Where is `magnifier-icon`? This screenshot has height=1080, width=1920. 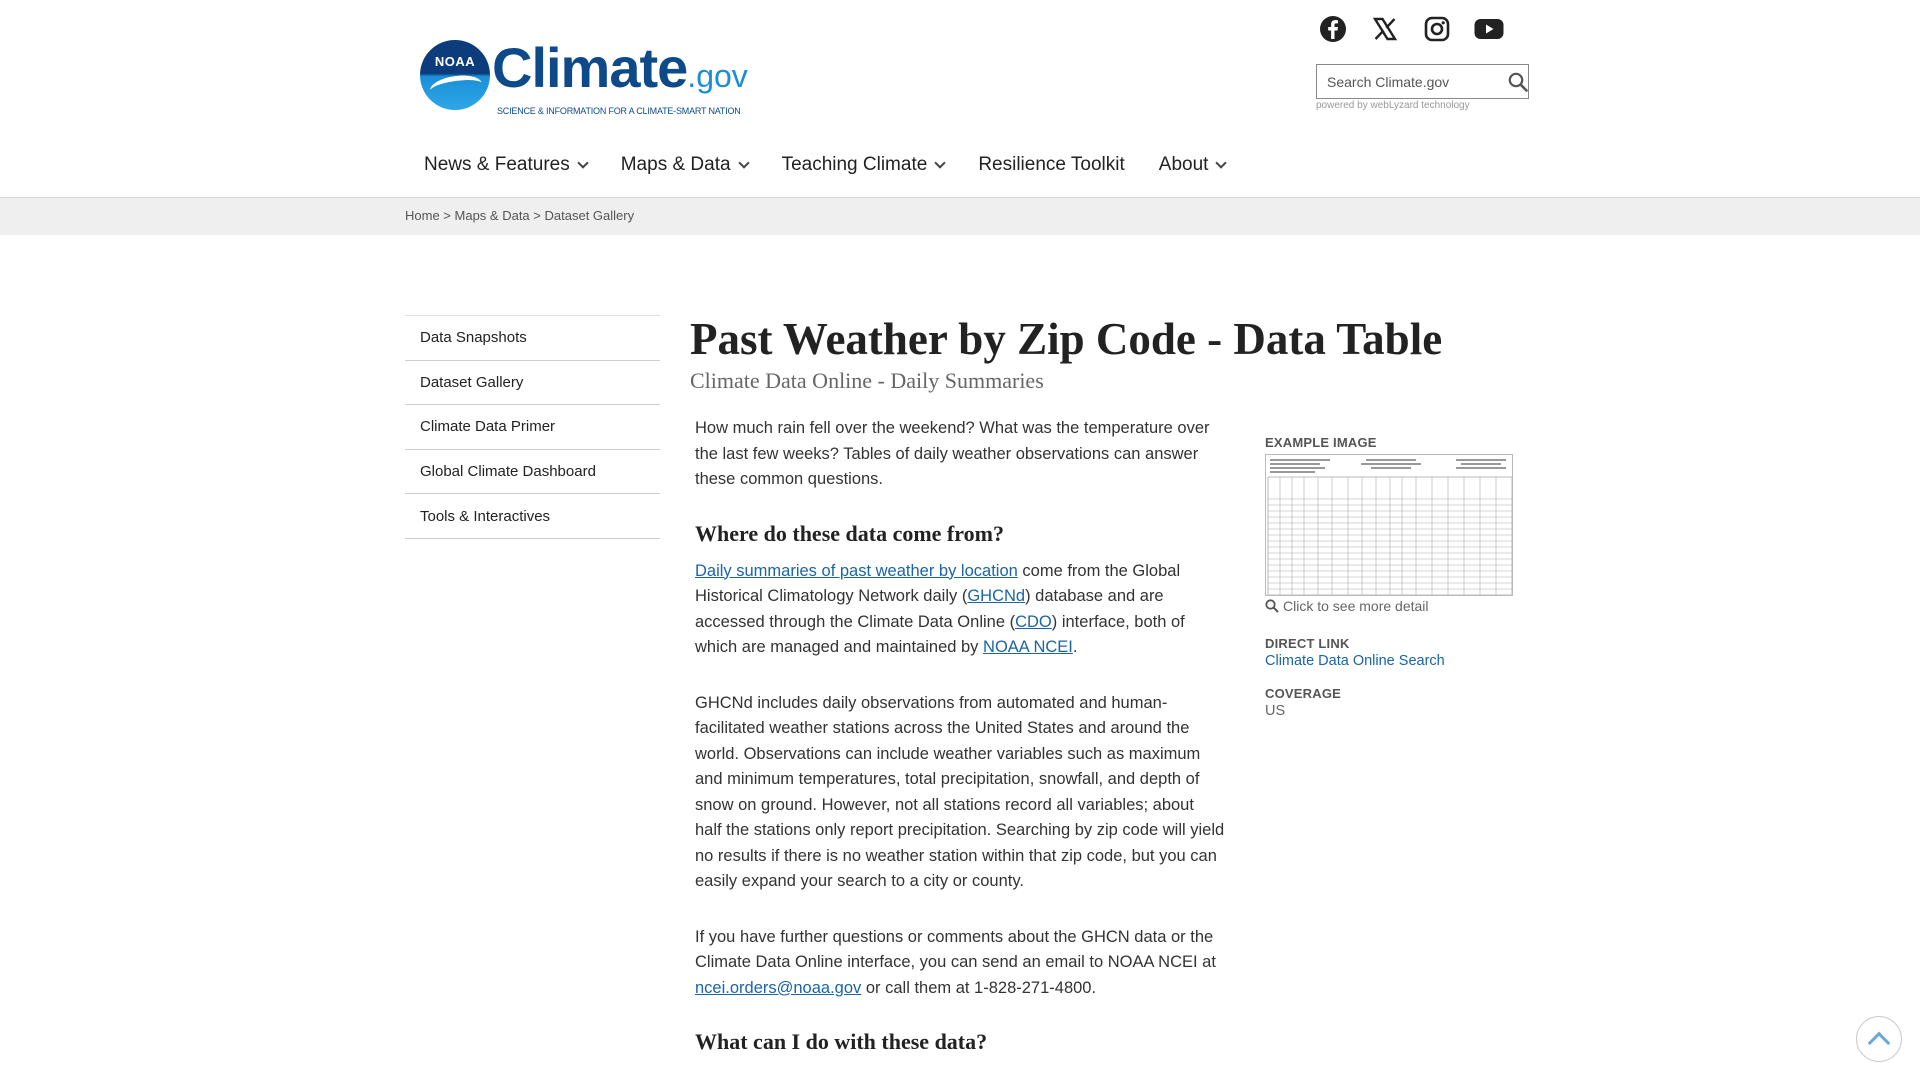
magnifier-icon is located at coordinates (1272, 606).